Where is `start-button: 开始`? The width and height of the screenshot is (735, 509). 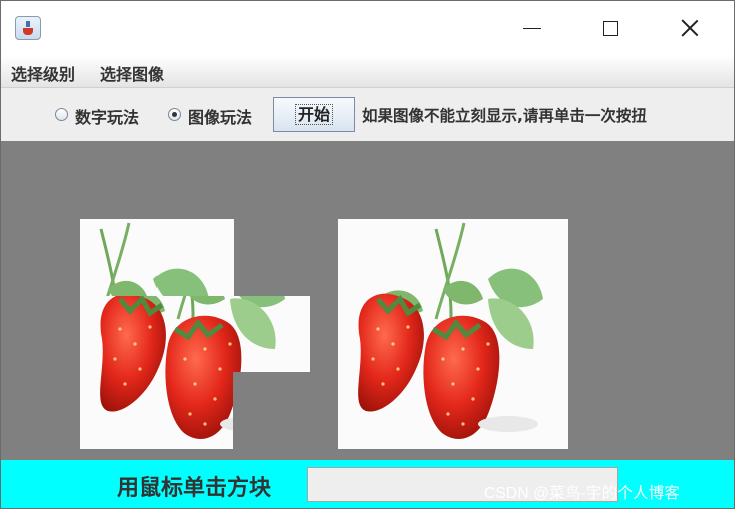 start-button: 开始 is located at coordinates (314, 114).